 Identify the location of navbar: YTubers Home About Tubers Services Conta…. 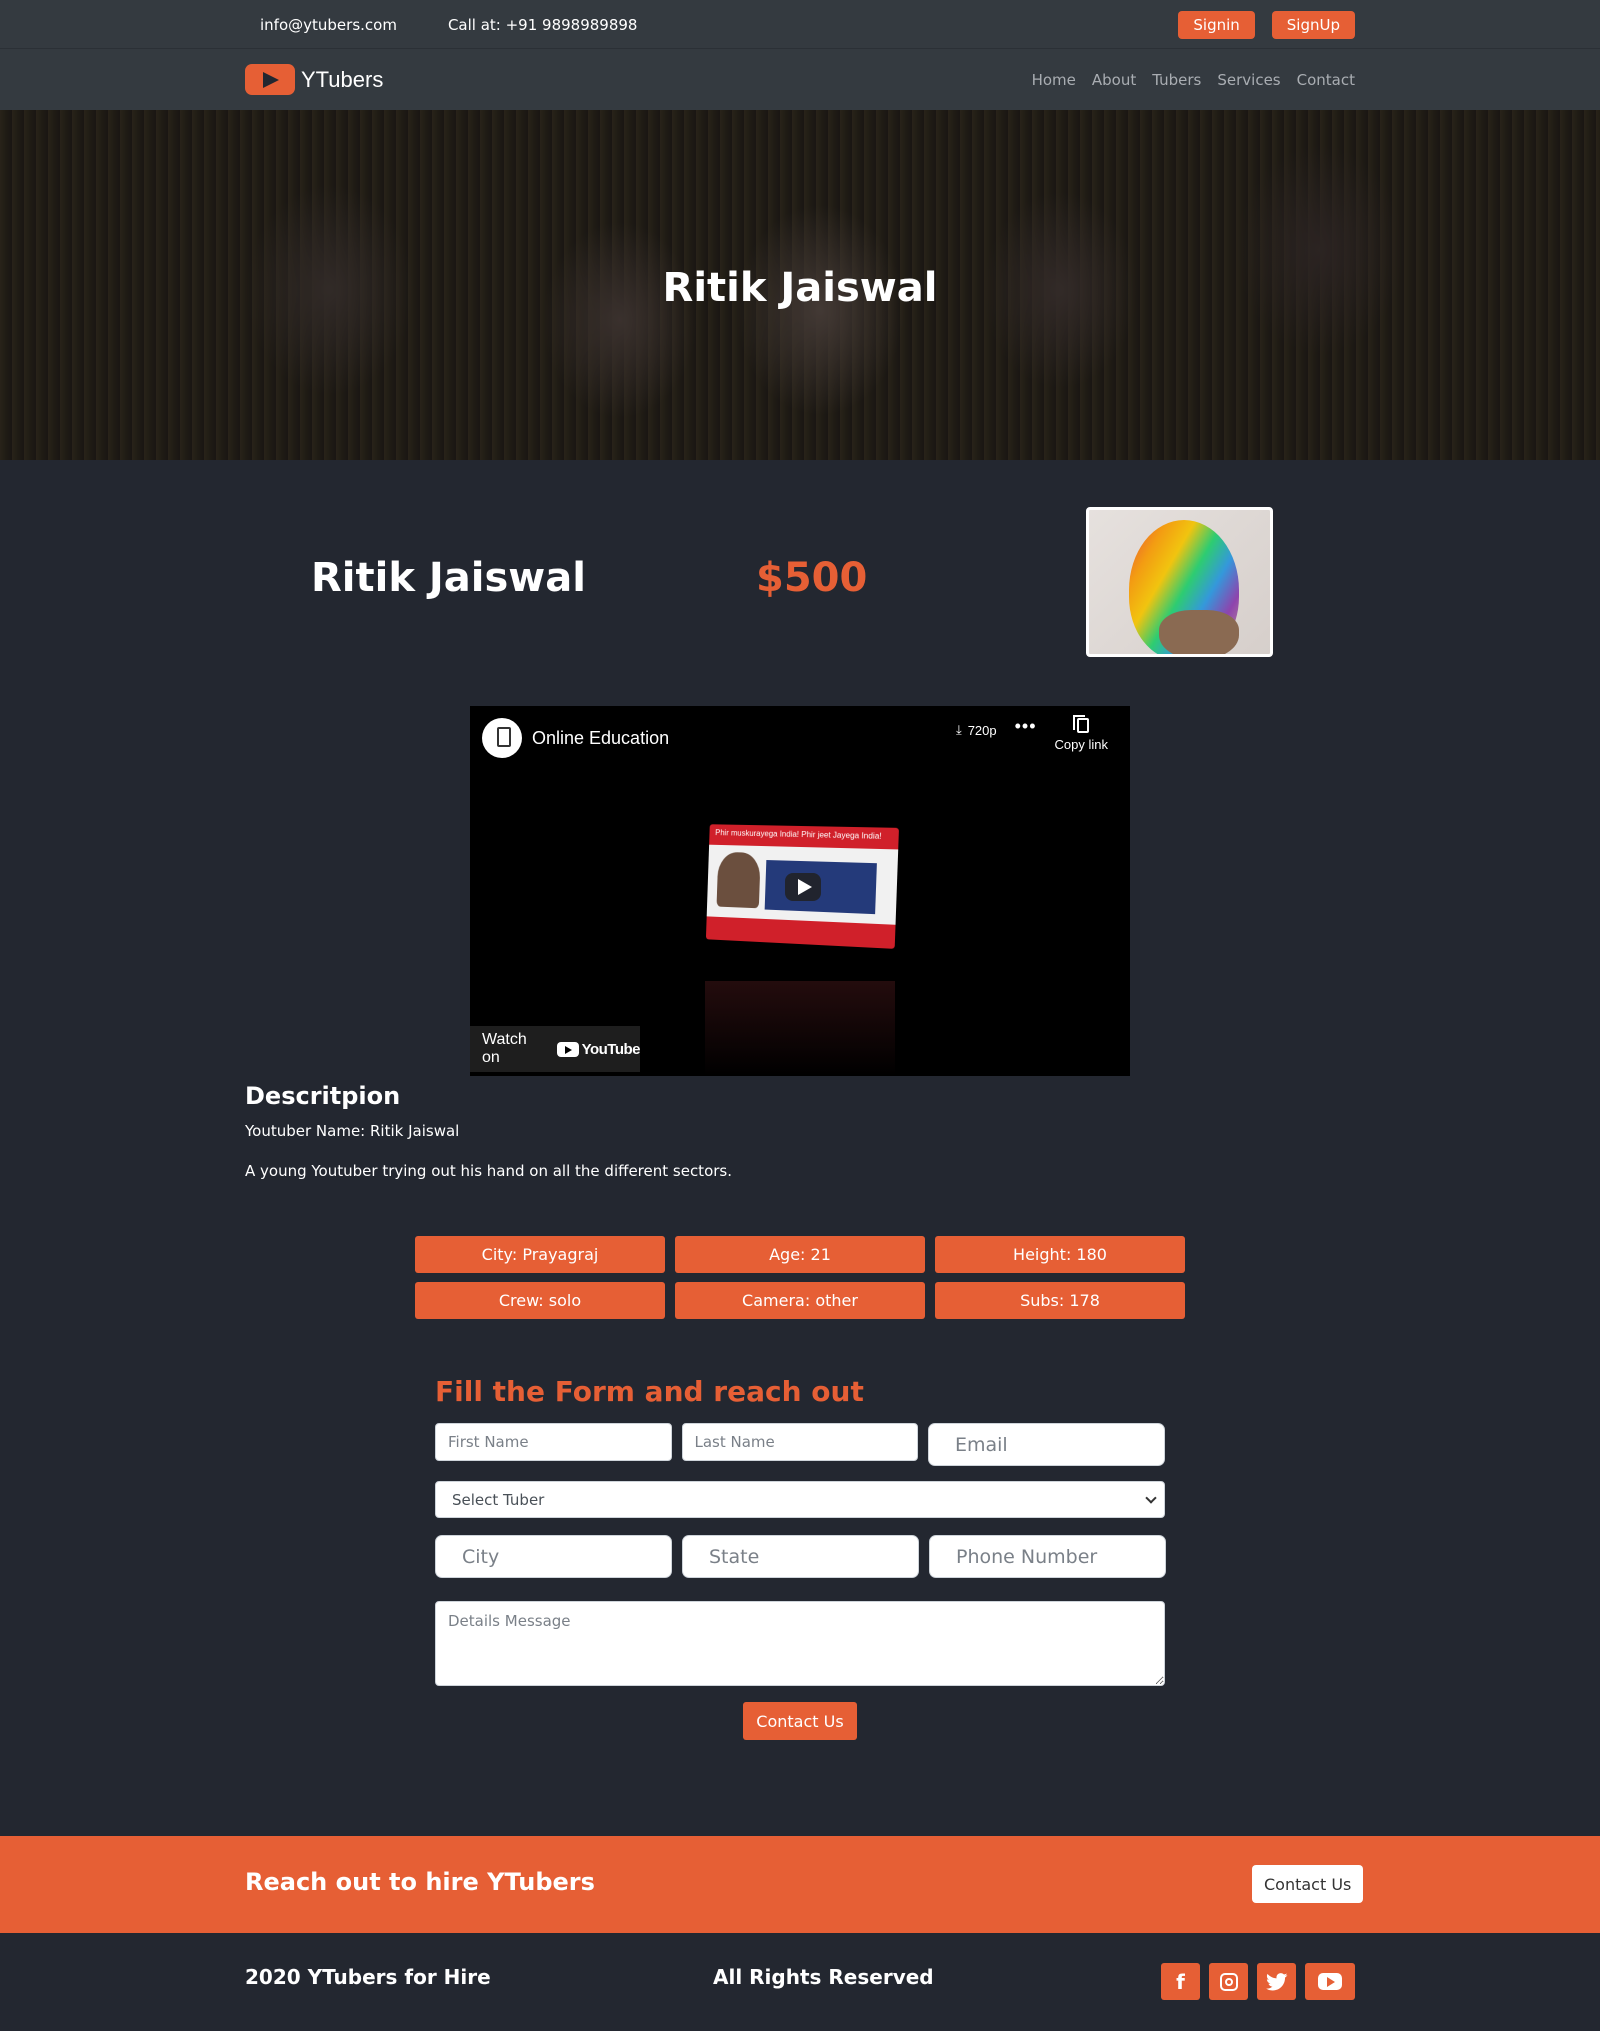
(800, 79).